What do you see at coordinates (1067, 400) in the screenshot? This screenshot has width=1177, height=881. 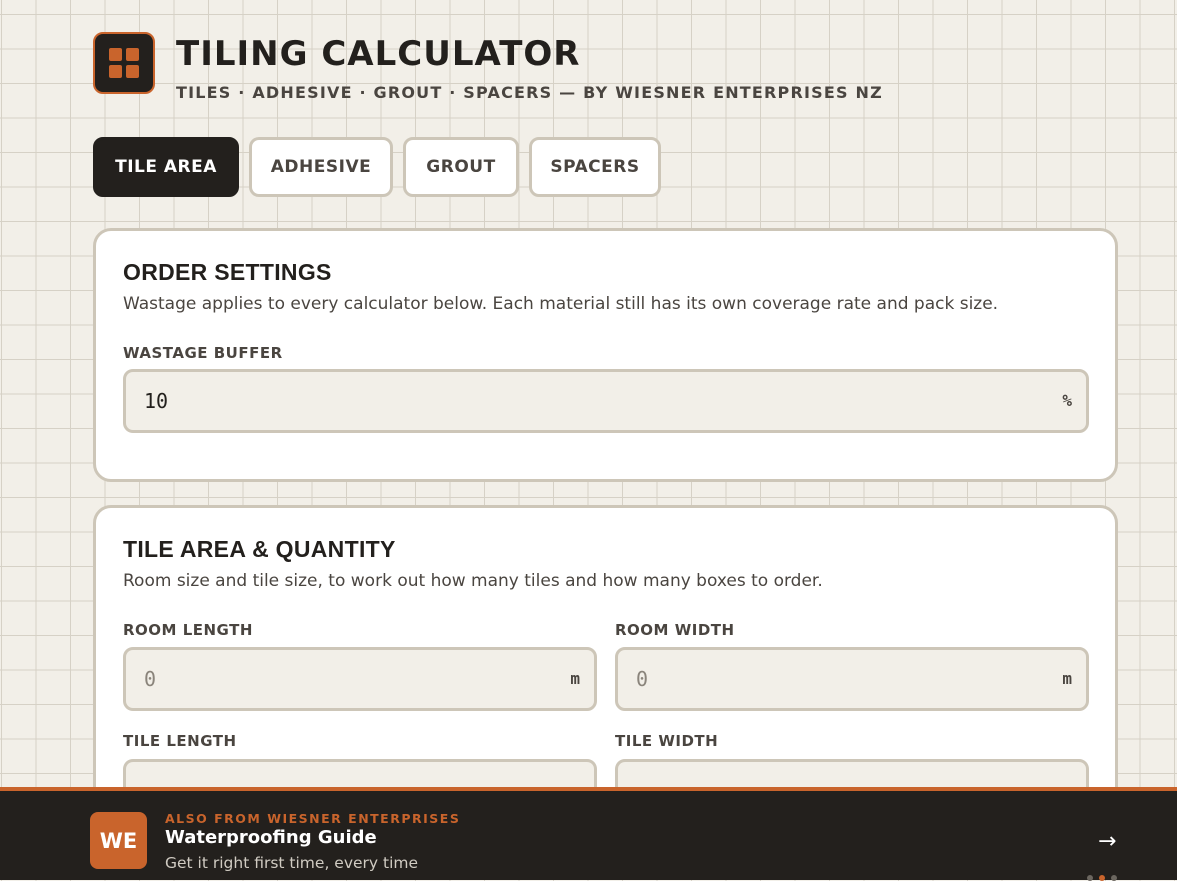 I see `wastage-unit: %` at bounding box center [1067, 400].